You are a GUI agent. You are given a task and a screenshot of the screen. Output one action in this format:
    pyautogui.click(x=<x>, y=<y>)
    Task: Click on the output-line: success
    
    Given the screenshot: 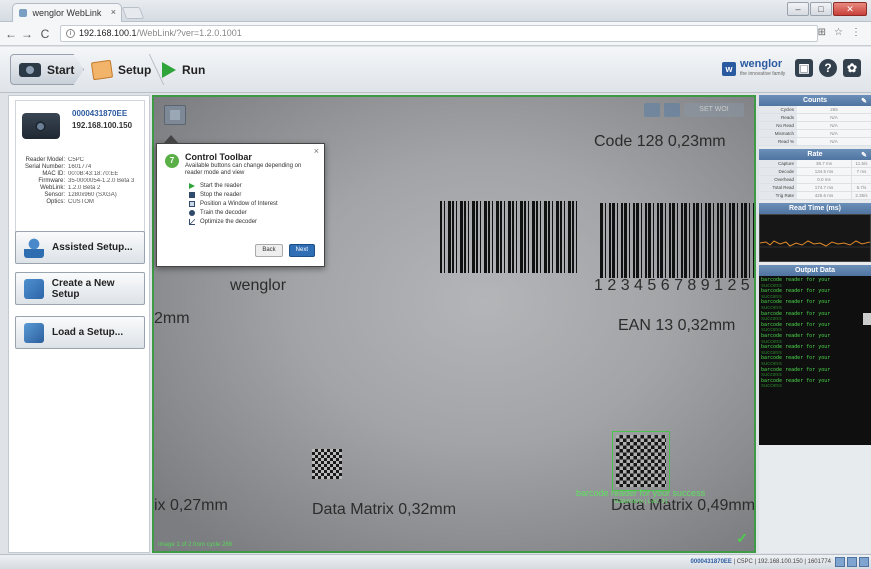 What is the action you would take?
    pyautogui.click(x=772, y=386)
    